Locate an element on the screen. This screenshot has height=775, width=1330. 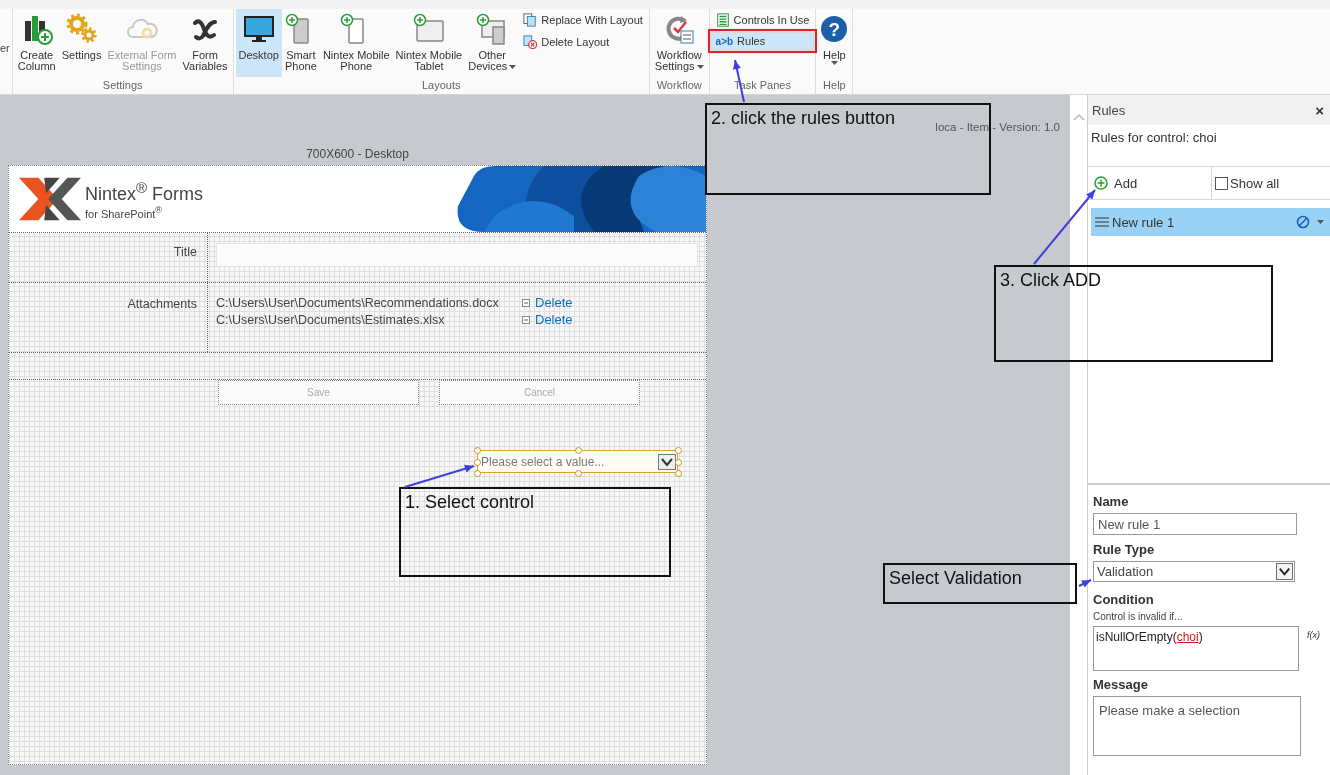
chevron-up-icon is located at coordinates (1078, 117).